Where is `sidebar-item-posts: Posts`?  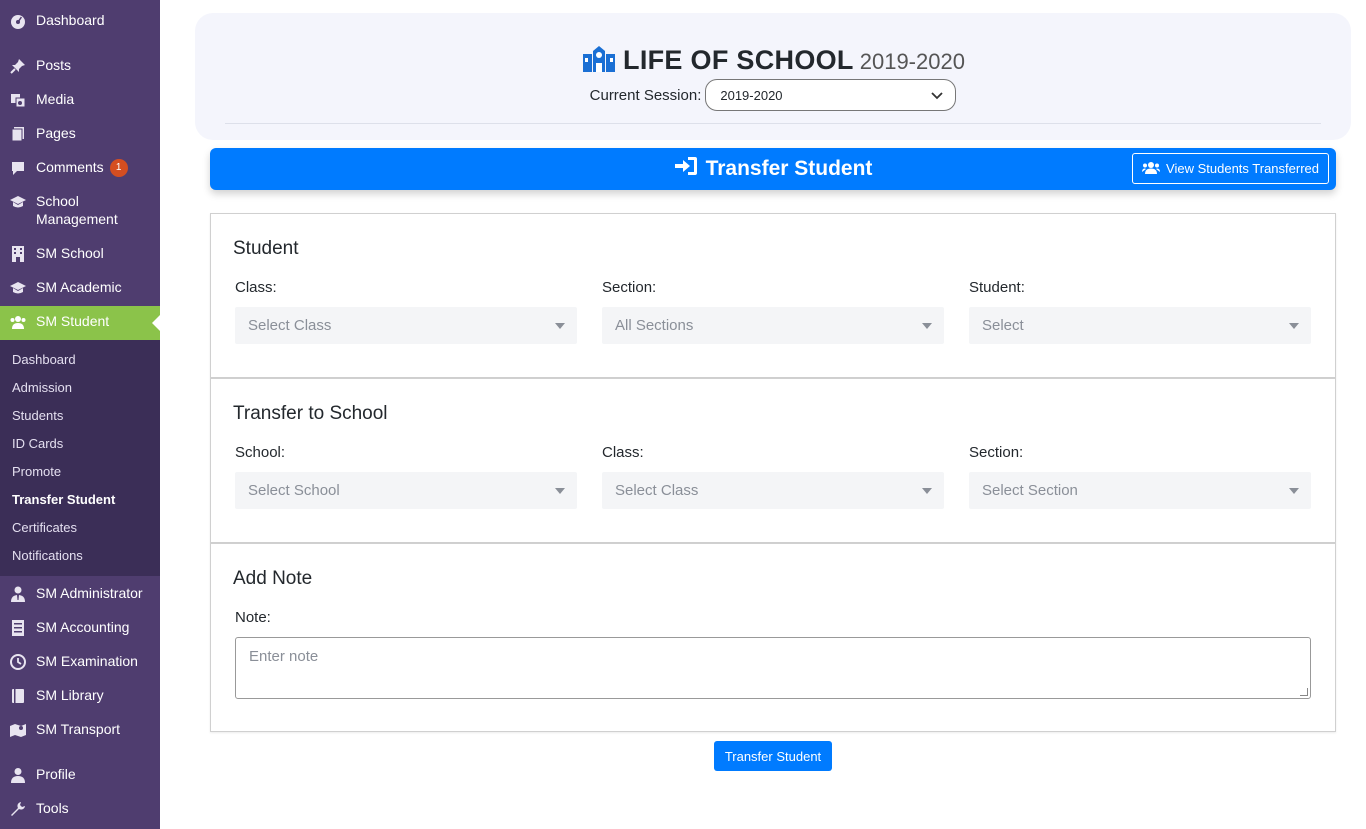
sidebar-item-posts: Posts is located at coordinates (80, 67).